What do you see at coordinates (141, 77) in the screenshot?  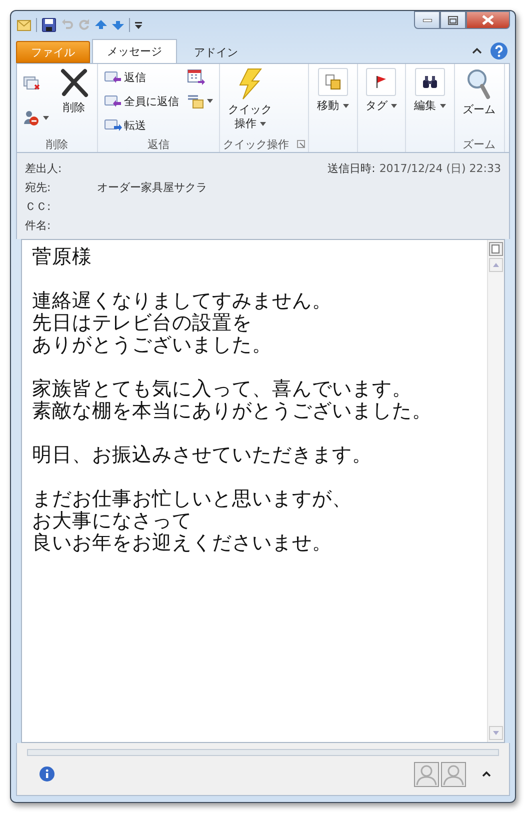 I see `ribbon-button: 返信` at bounding box center [141, 77].